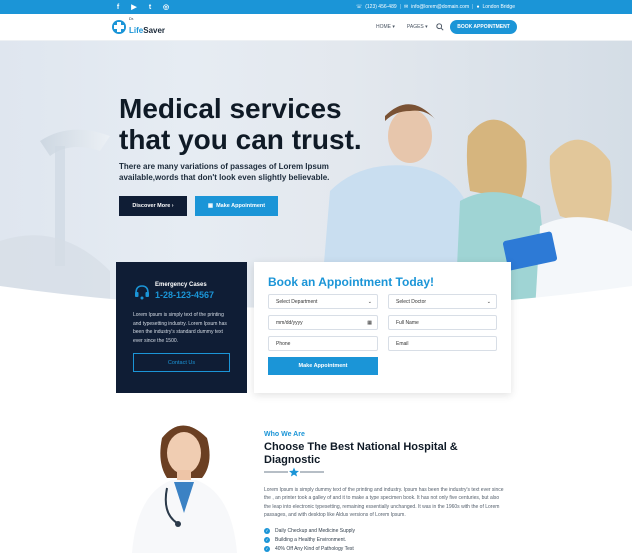 The height and width of the screenshot is (553, 632). What do you see at coordinates (241, 206) in the screenshot?
I see `make-appointment-label: Make Appointment` at bounding box center [241, 206].